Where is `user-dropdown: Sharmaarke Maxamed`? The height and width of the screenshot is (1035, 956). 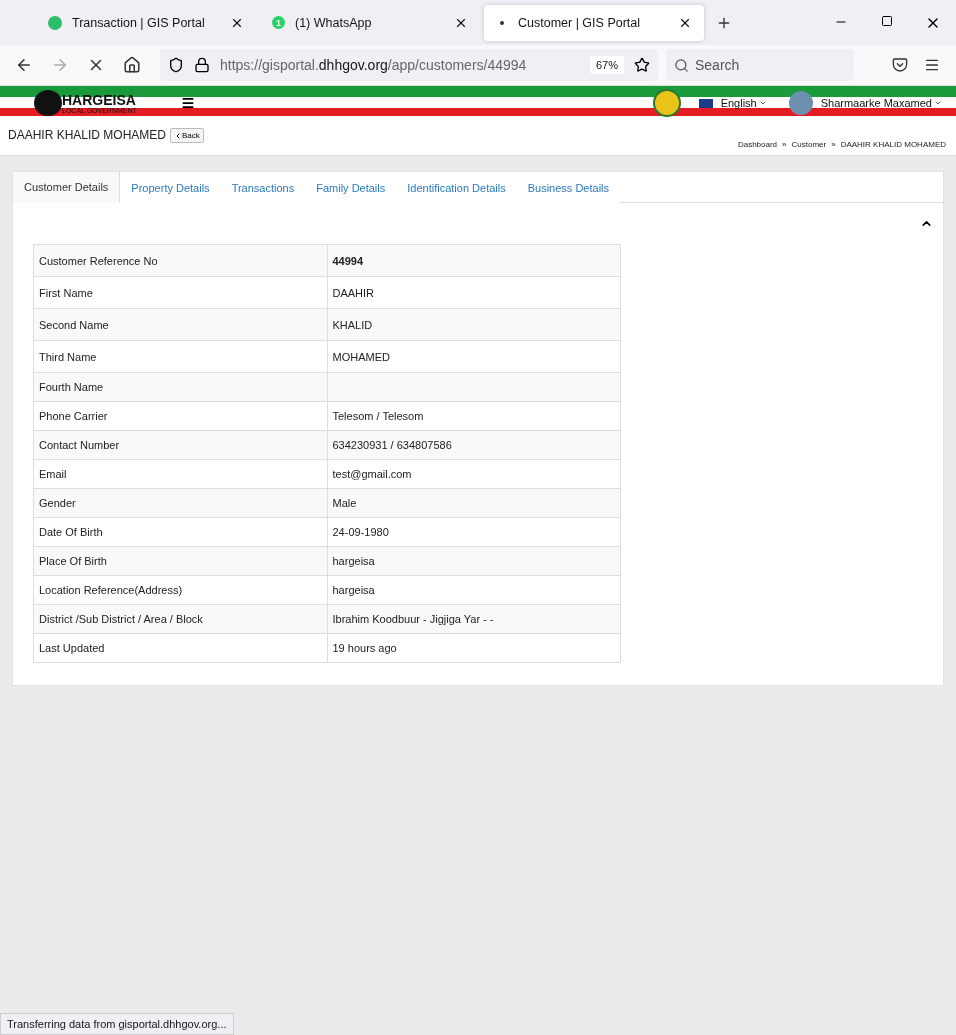 user-dropdown: Sharmaarke Maxamed is located at coordinates (881, 103).